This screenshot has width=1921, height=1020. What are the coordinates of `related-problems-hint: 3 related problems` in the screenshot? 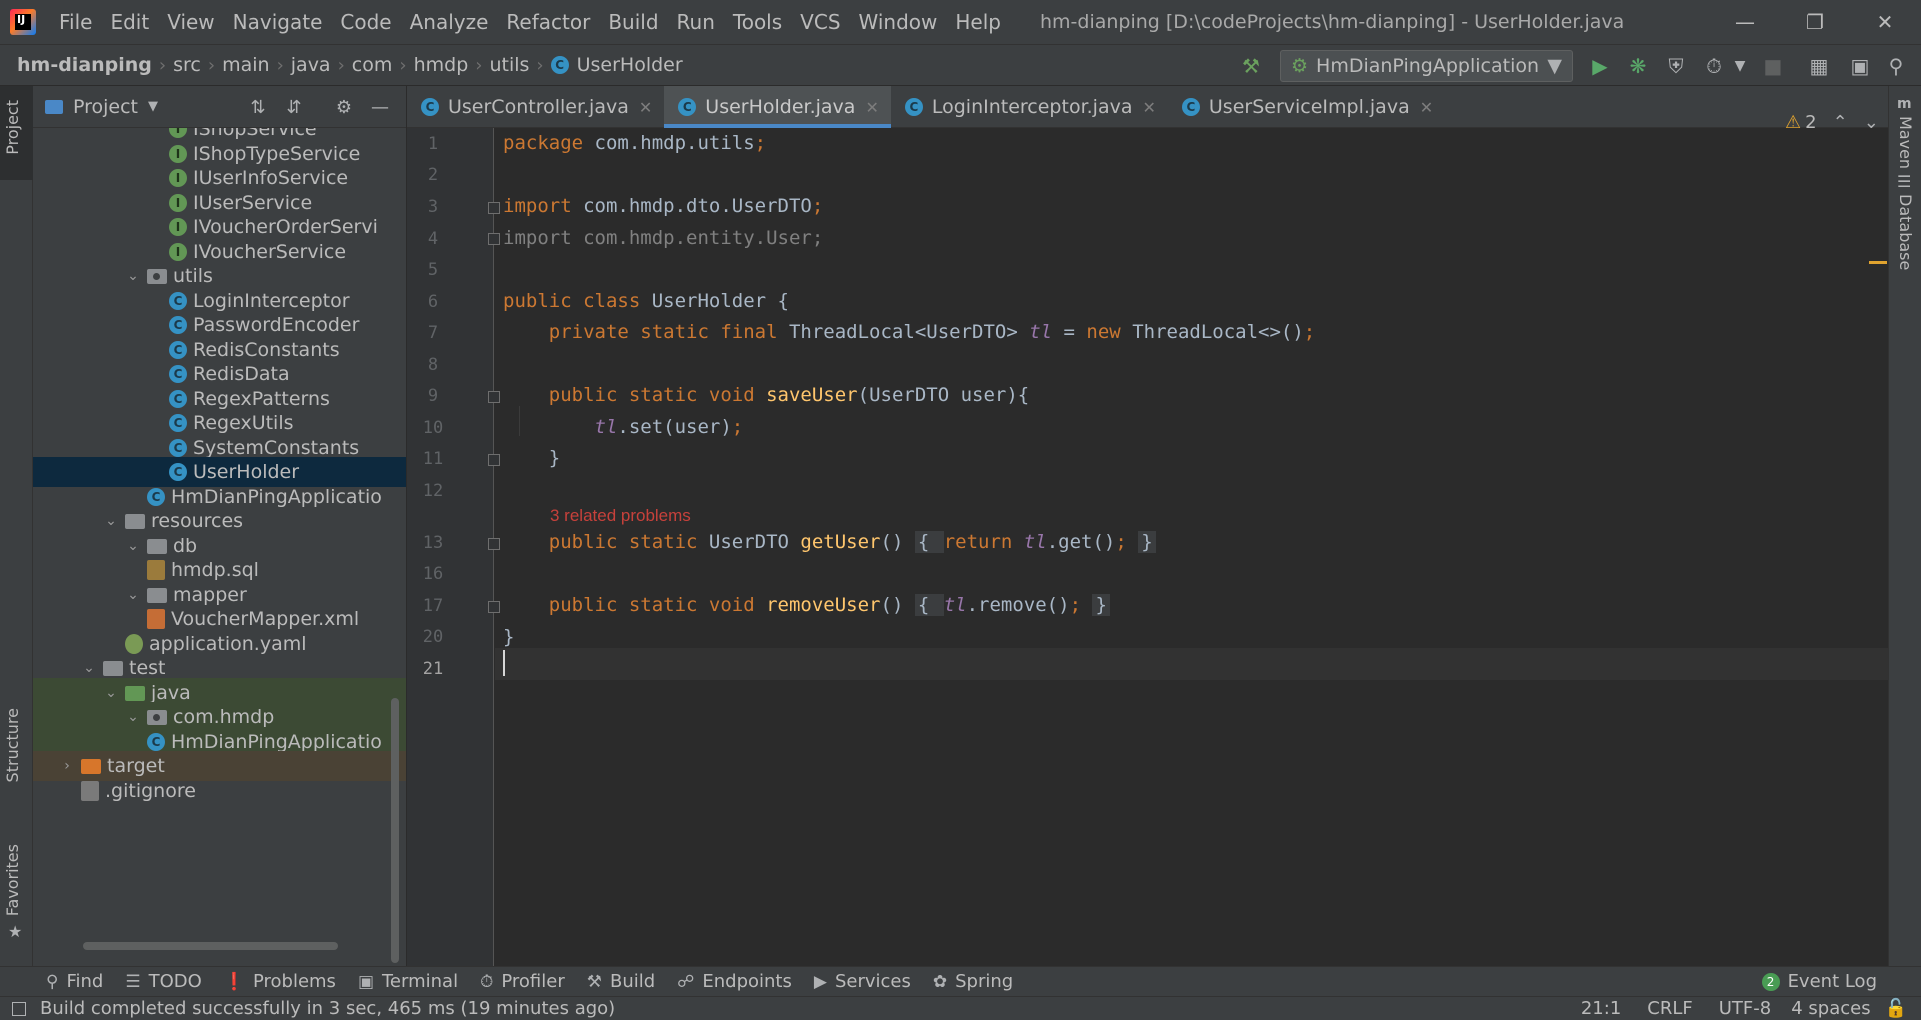 It's located at (620, 515).